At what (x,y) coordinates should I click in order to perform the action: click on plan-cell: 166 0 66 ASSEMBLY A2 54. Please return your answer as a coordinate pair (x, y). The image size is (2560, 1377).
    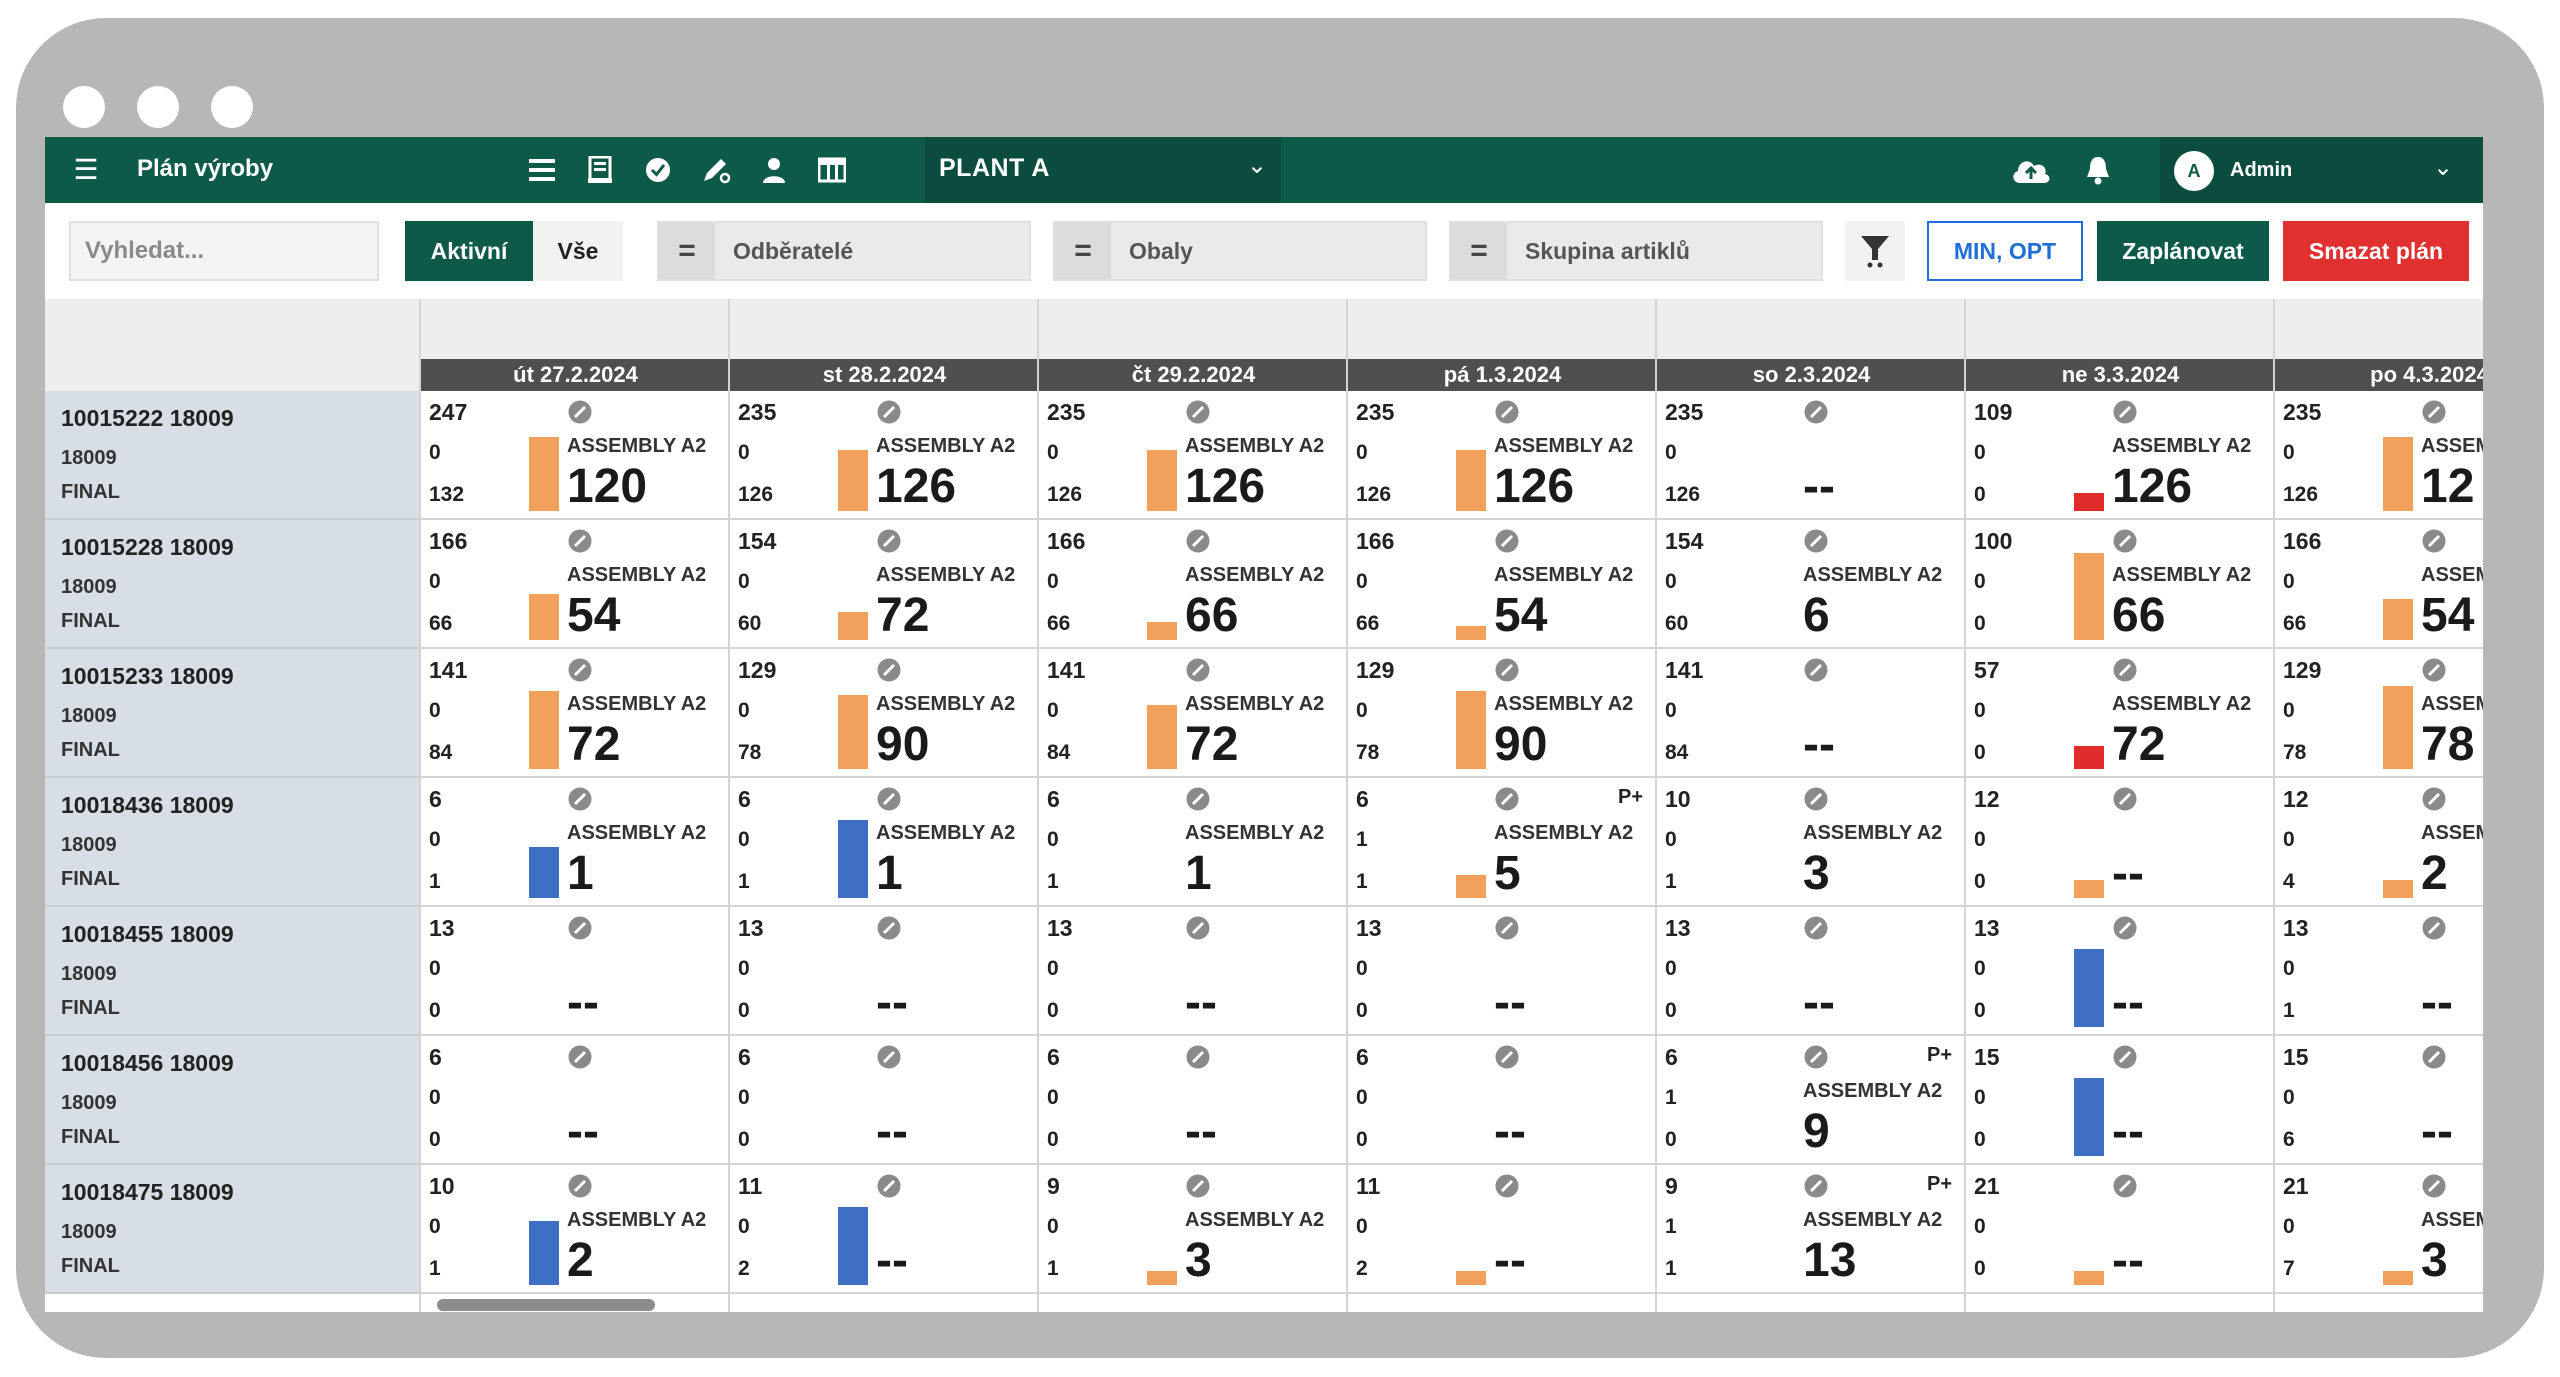
    Looking at the image, I should click on (1502, 584).